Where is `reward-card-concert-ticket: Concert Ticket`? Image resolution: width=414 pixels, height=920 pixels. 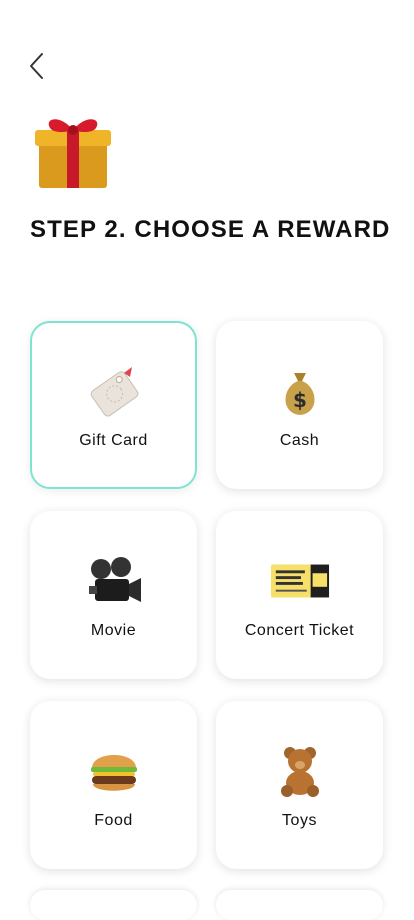
reward-card-concert-ticket: Concert Ticket is located at coordinates (299, 595).